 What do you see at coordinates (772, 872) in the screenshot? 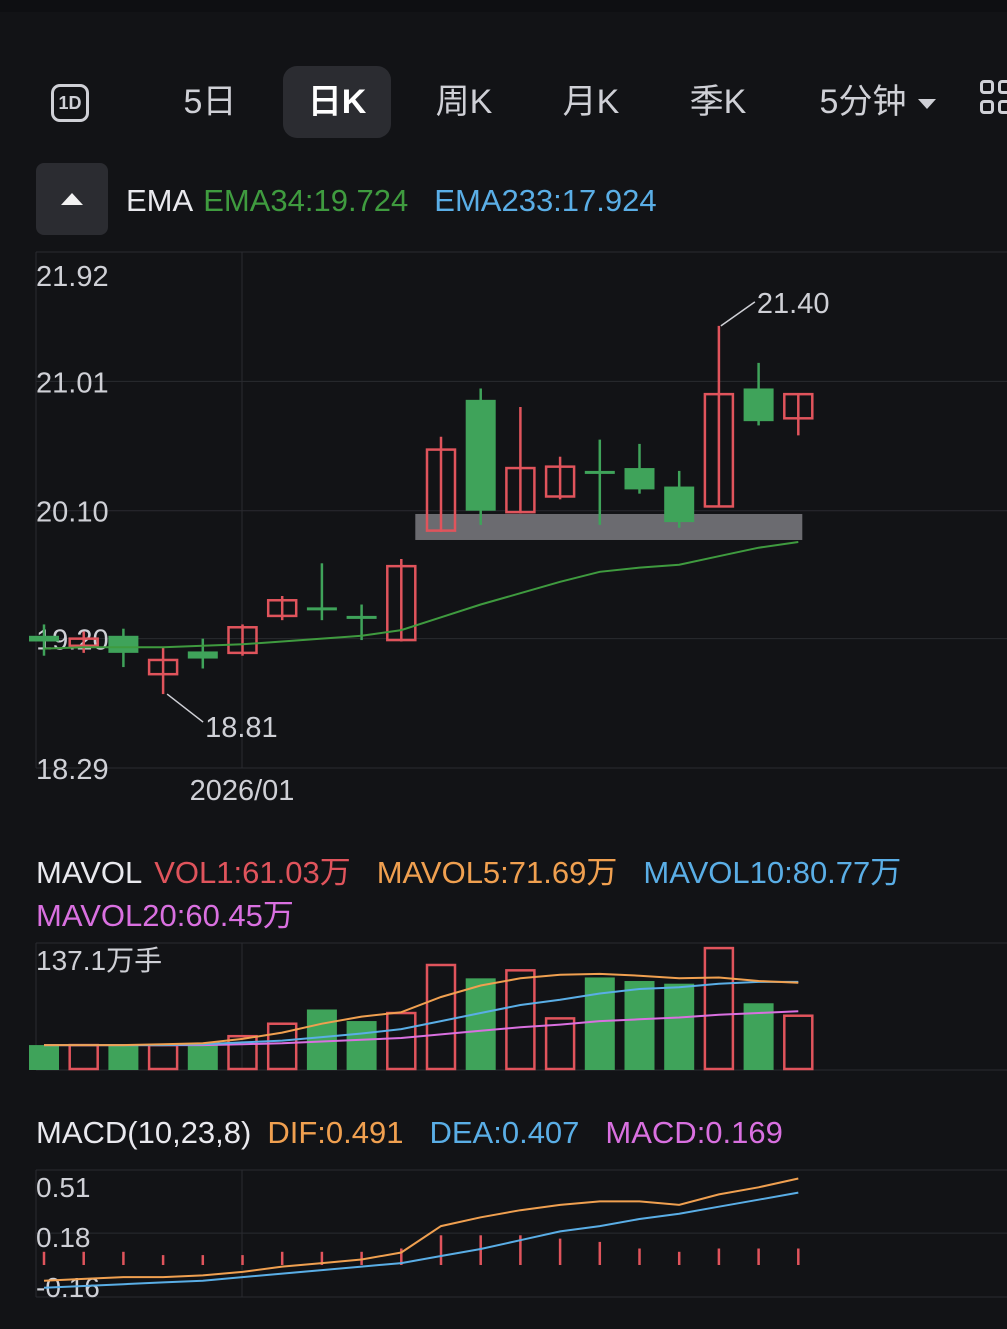
I see `mavol10-value: MAVOL10:80.77万` at bounding box center [772, 872].